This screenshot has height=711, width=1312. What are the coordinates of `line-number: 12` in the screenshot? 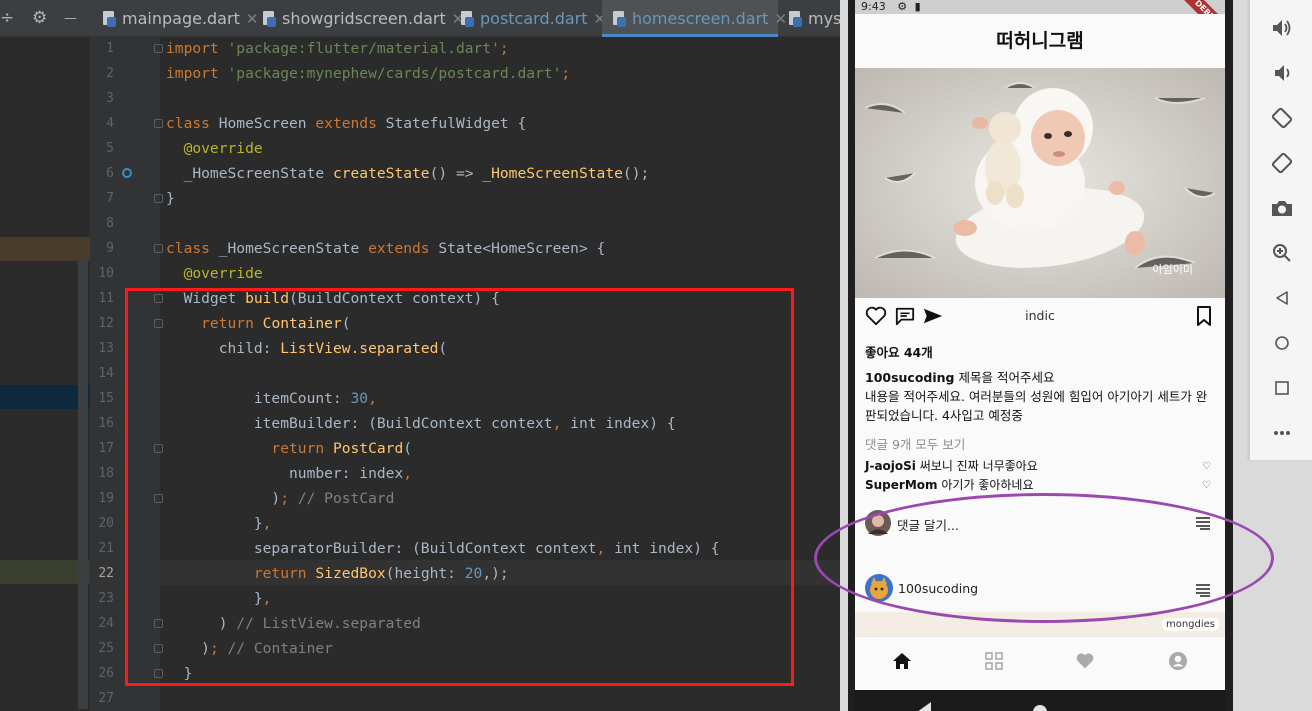 It's located at (106, 323).